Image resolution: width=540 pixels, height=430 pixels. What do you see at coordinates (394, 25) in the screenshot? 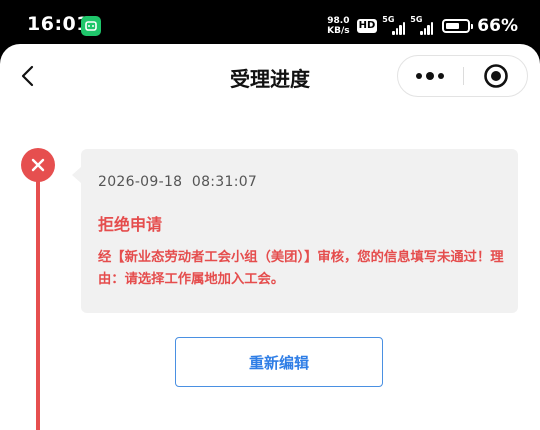
I see `signal-icon-1: 5G` at bounding box center [394, 25].